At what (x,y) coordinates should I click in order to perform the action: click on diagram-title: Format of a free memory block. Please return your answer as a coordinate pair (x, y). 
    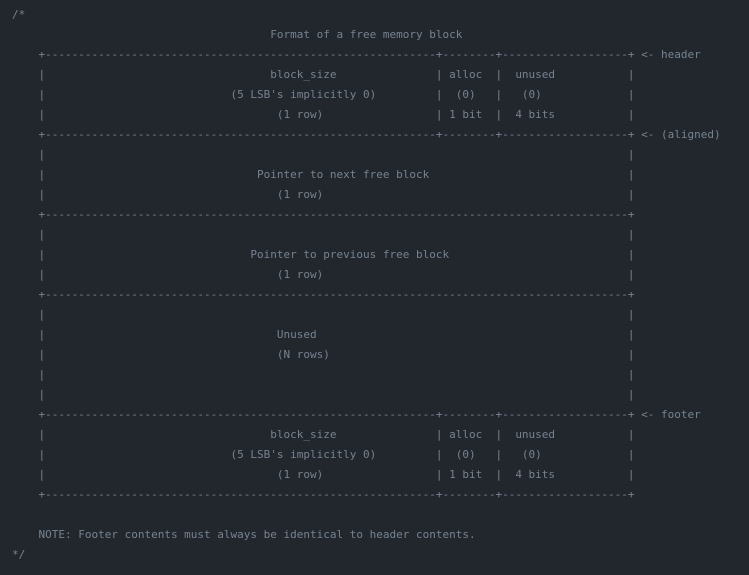
    Looking at the image, I should click on (237, 34).